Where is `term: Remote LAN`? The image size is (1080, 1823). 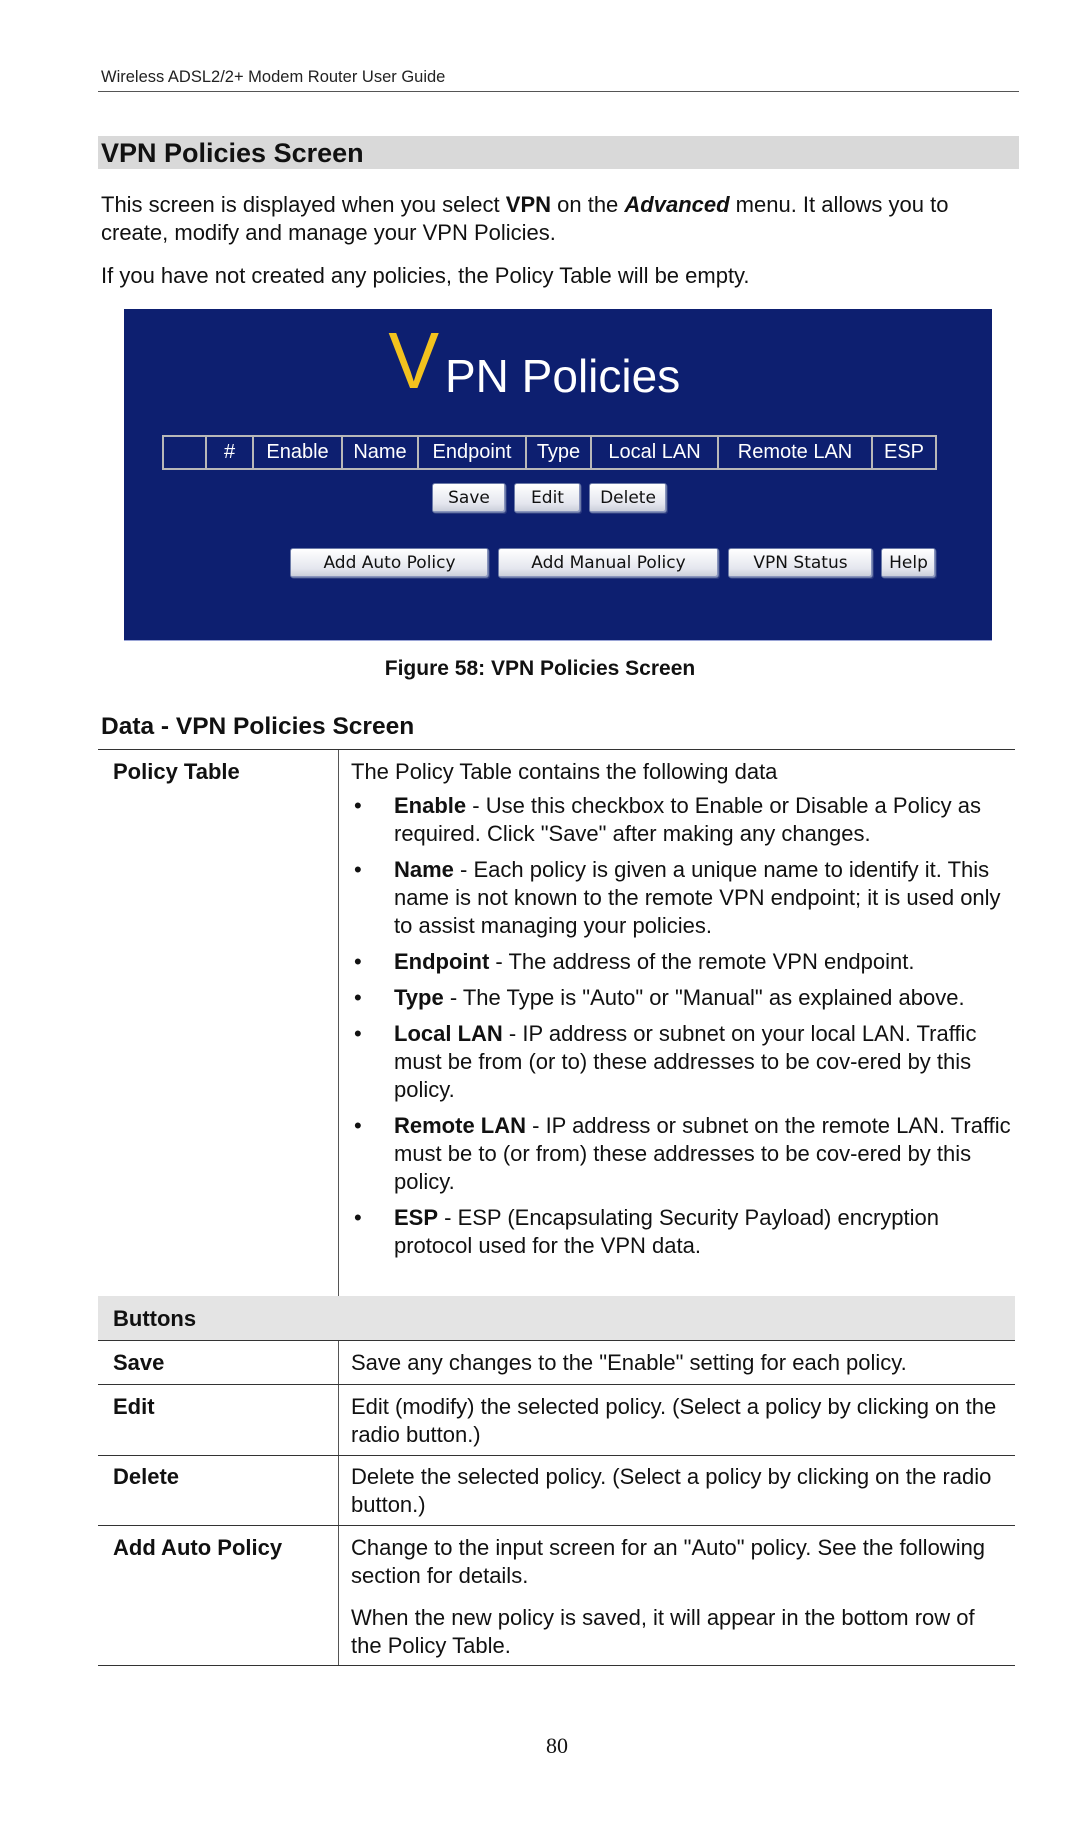 term: Remote LAN is located at coordinates (460, 1125).